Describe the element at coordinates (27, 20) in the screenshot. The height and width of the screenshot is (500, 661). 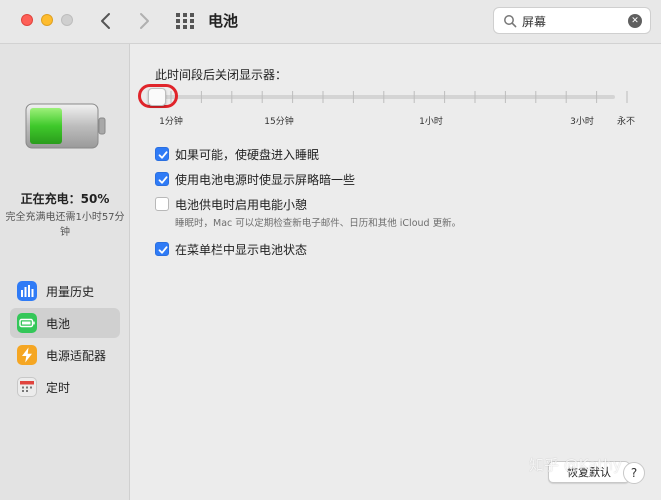
I see `close-window-button` at that location.